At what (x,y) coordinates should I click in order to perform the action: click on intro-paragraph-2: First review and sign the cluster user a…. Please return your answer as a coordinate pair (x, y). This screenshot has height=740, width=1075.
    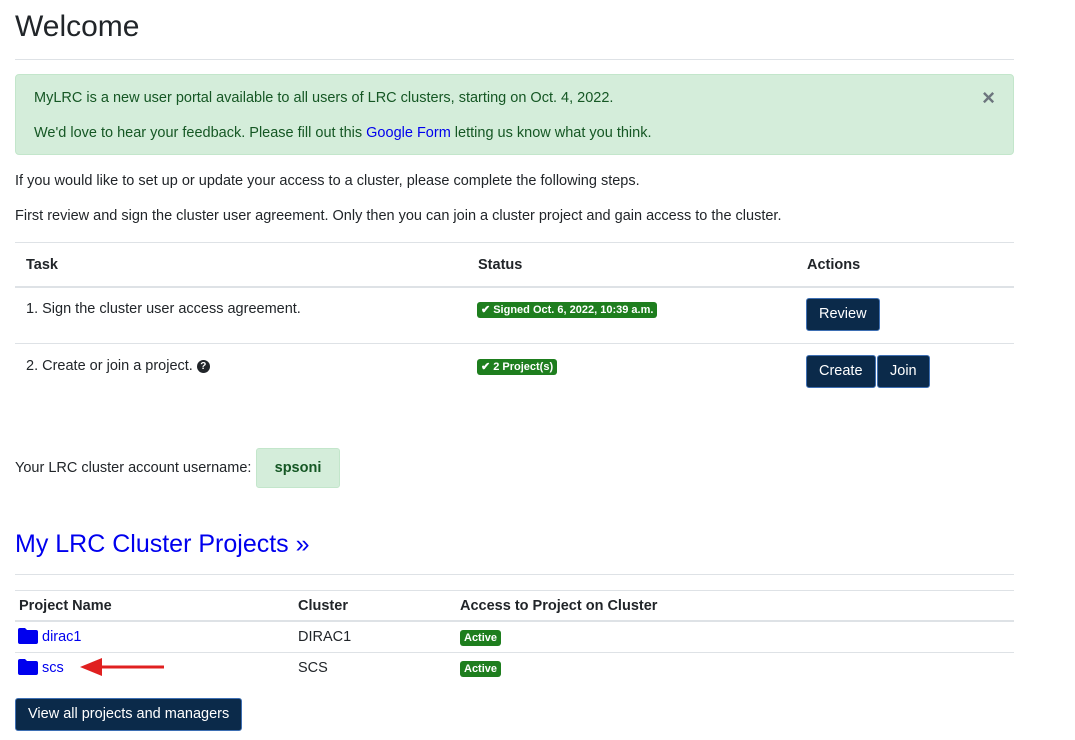
    Looking at the image, I should click on (398, 216).